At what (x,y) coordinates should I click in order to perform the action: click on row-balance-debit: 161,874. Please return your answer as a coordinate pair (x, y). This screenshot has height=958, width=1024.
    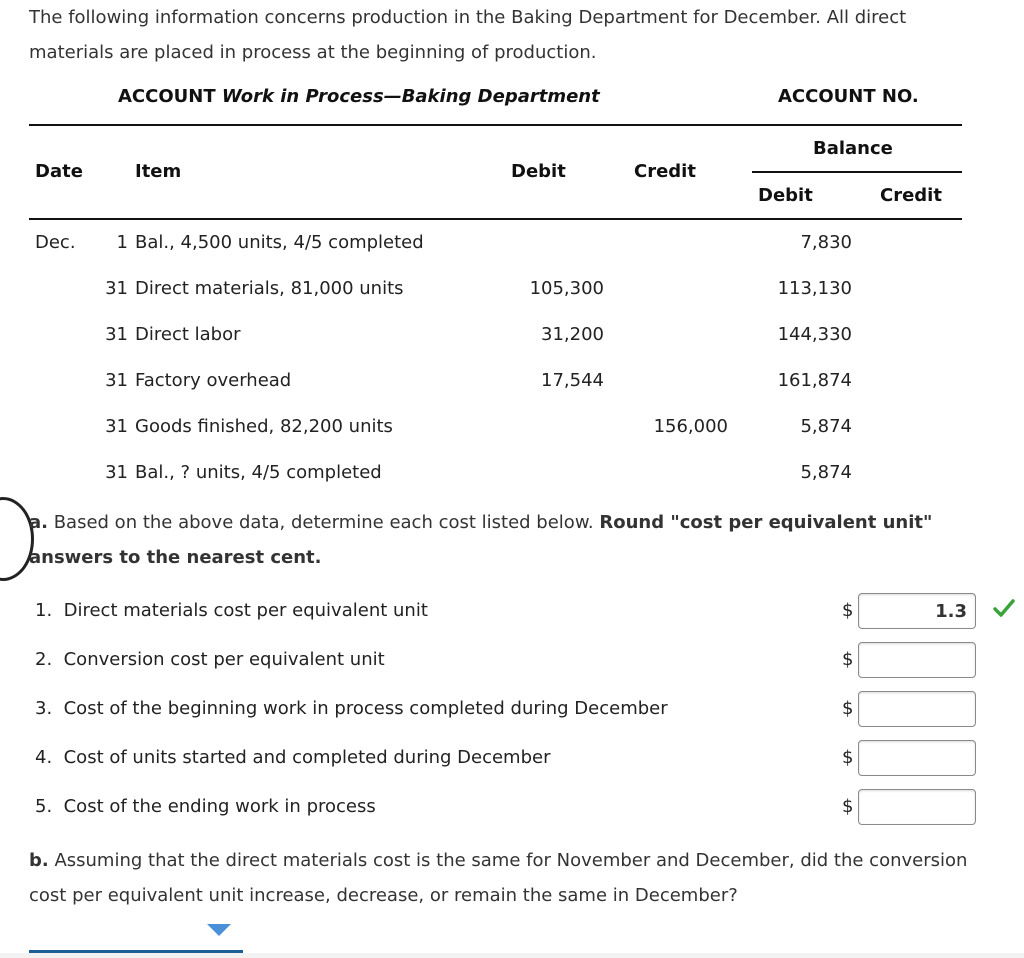
    Looking at the image, I should click on (814, 380).